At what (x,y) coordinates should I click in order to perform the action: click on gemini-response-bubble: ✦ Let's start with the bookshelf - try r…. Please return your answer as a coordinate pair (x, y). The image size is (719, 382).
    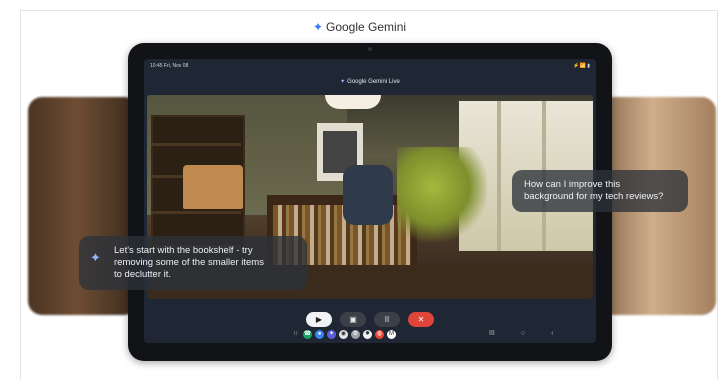
    Looking at the image, I should click on (193, 263).